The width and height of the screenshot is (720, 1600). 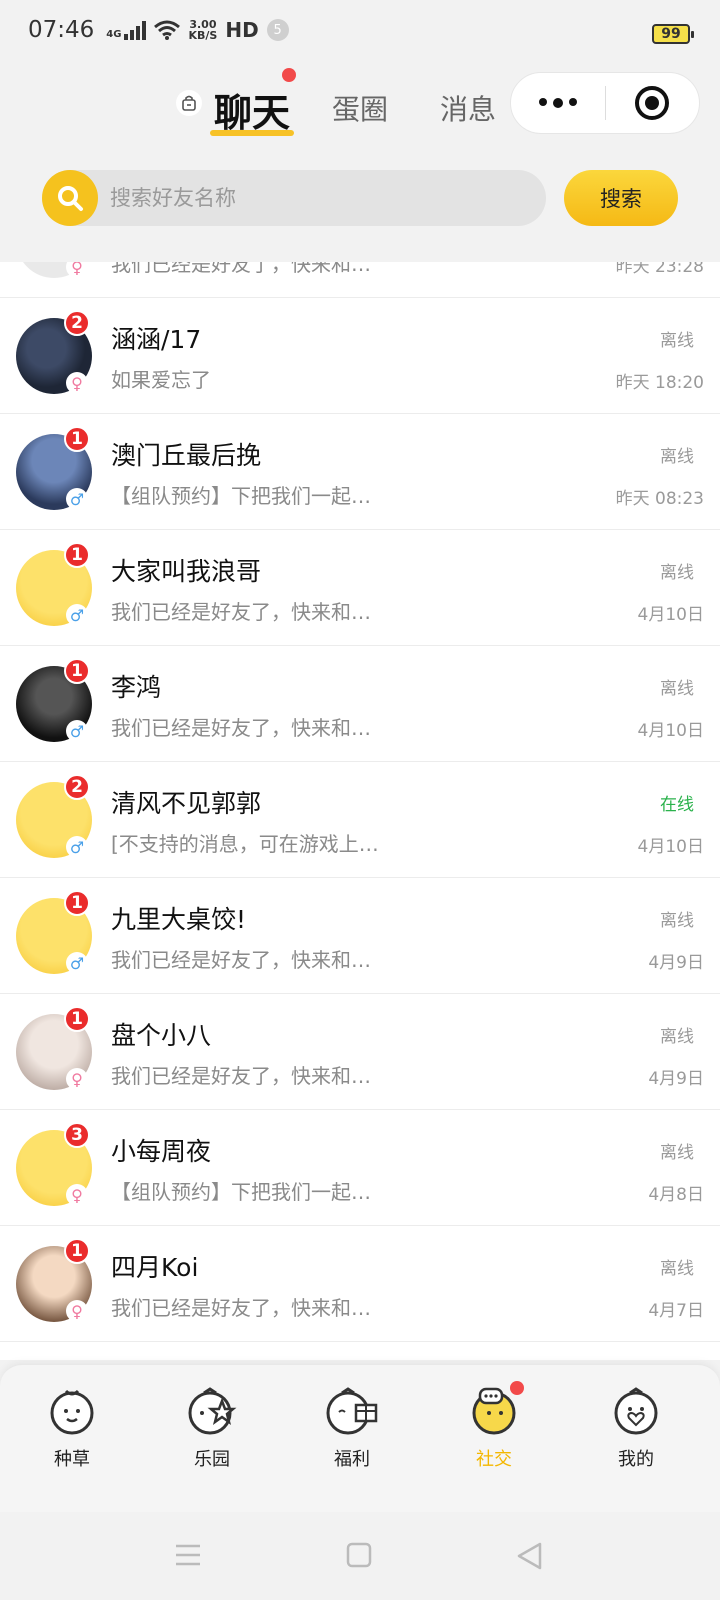 I want to click on chat-row: 1 ♂ 澳门丘最后挽 【组队预约】下把我们一起… 离线 昨天 08:23, so click(x=360, y=472).